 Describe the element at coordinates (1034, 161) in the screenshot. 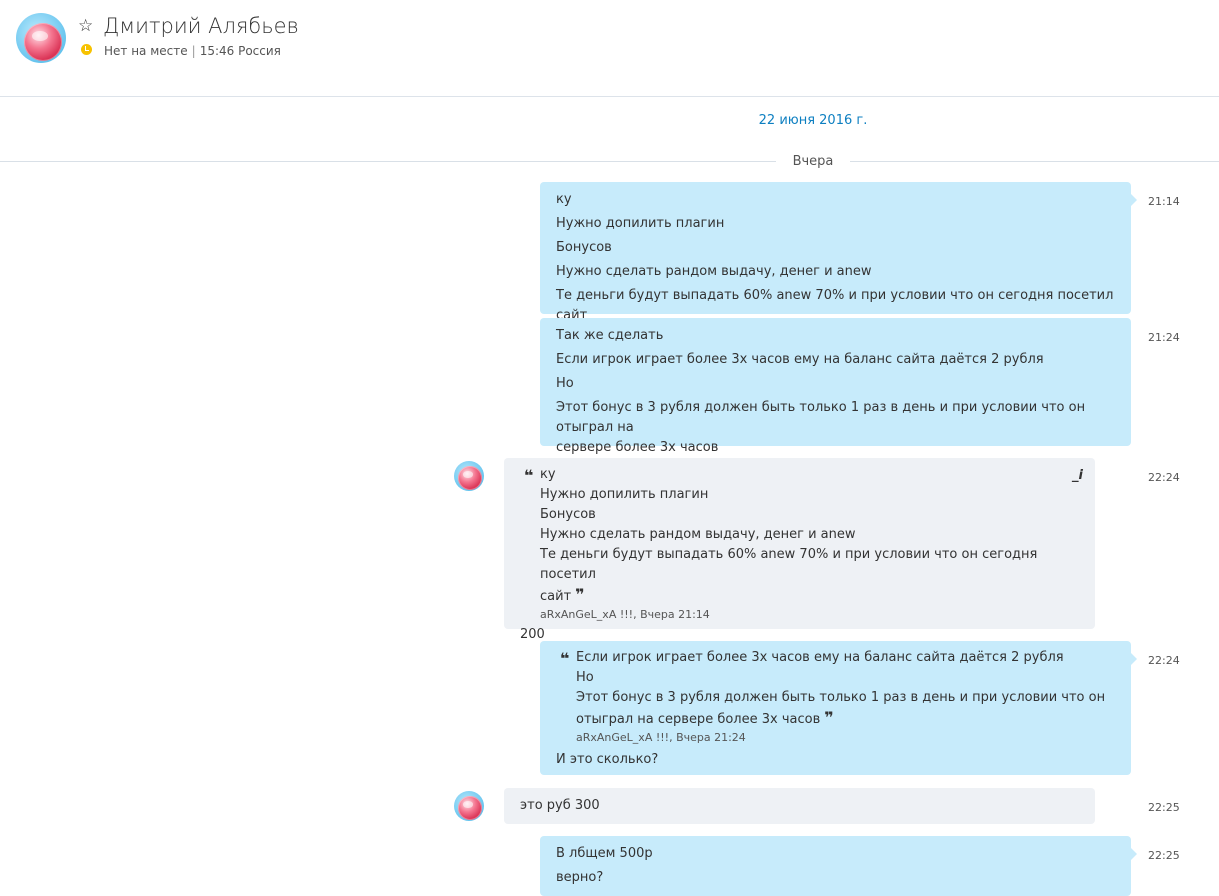

I see `day-rule-right` at that location.